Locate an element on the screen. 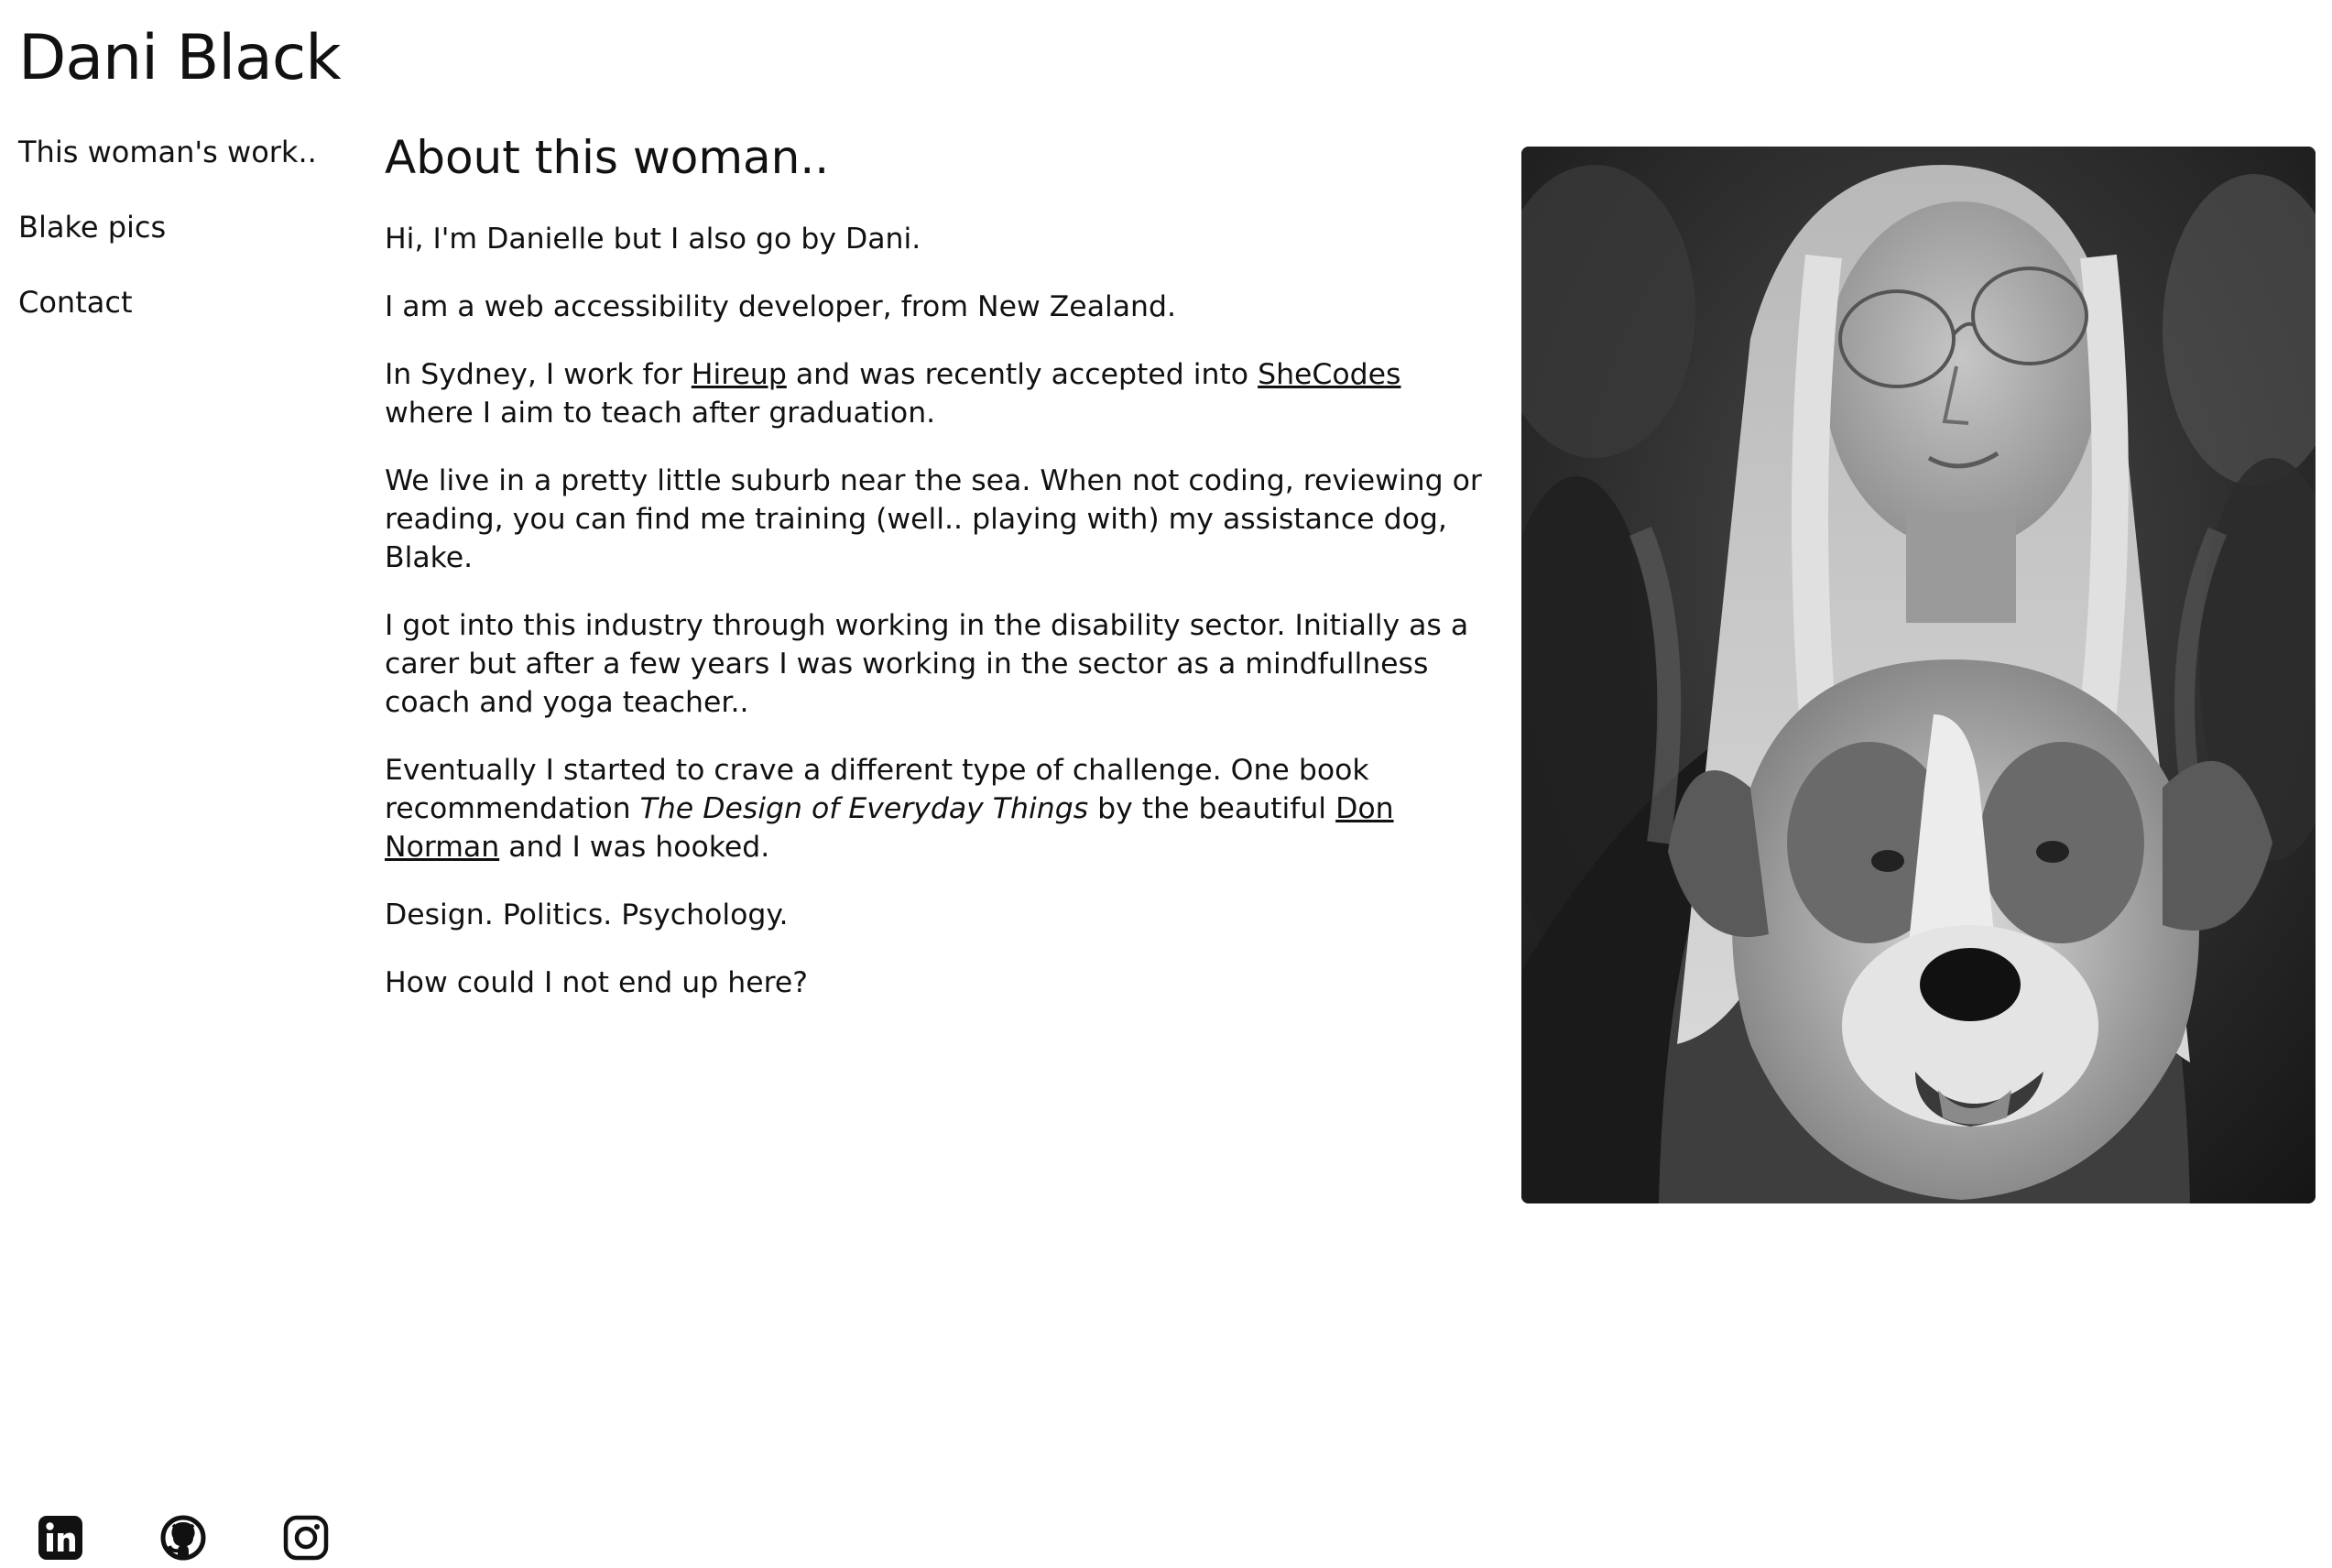 The height and width of the screenshot is (1568, 2332). work-text-before: In Sydney, I work for is located at coordinates (538, 374).